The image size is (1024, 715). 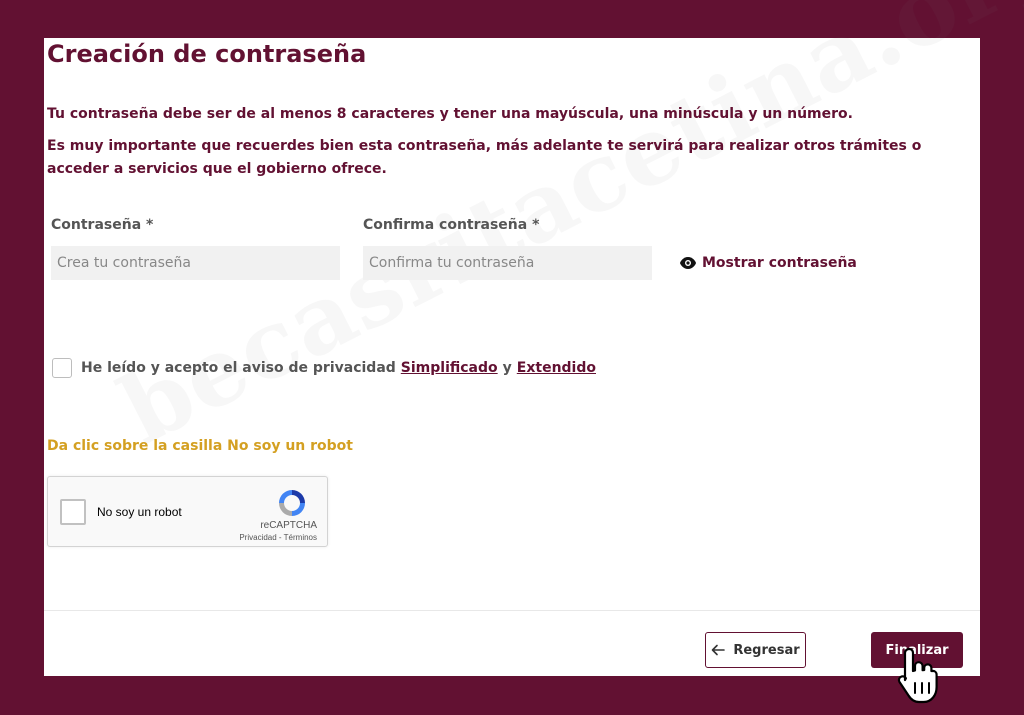 I want to click on recaptcha-label: No soy un robot, so click(x=139, y=512).